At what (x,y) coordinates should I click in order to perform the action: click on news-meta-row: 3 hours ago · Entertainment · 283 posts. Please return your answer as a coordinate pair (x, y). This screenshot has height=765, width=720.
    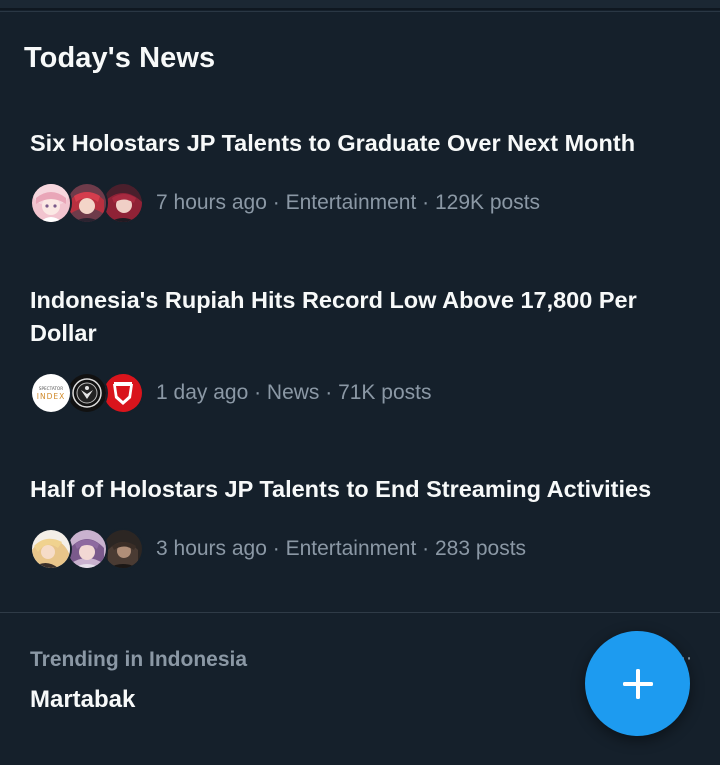
    Looking at the image, I should click on (360, 549).